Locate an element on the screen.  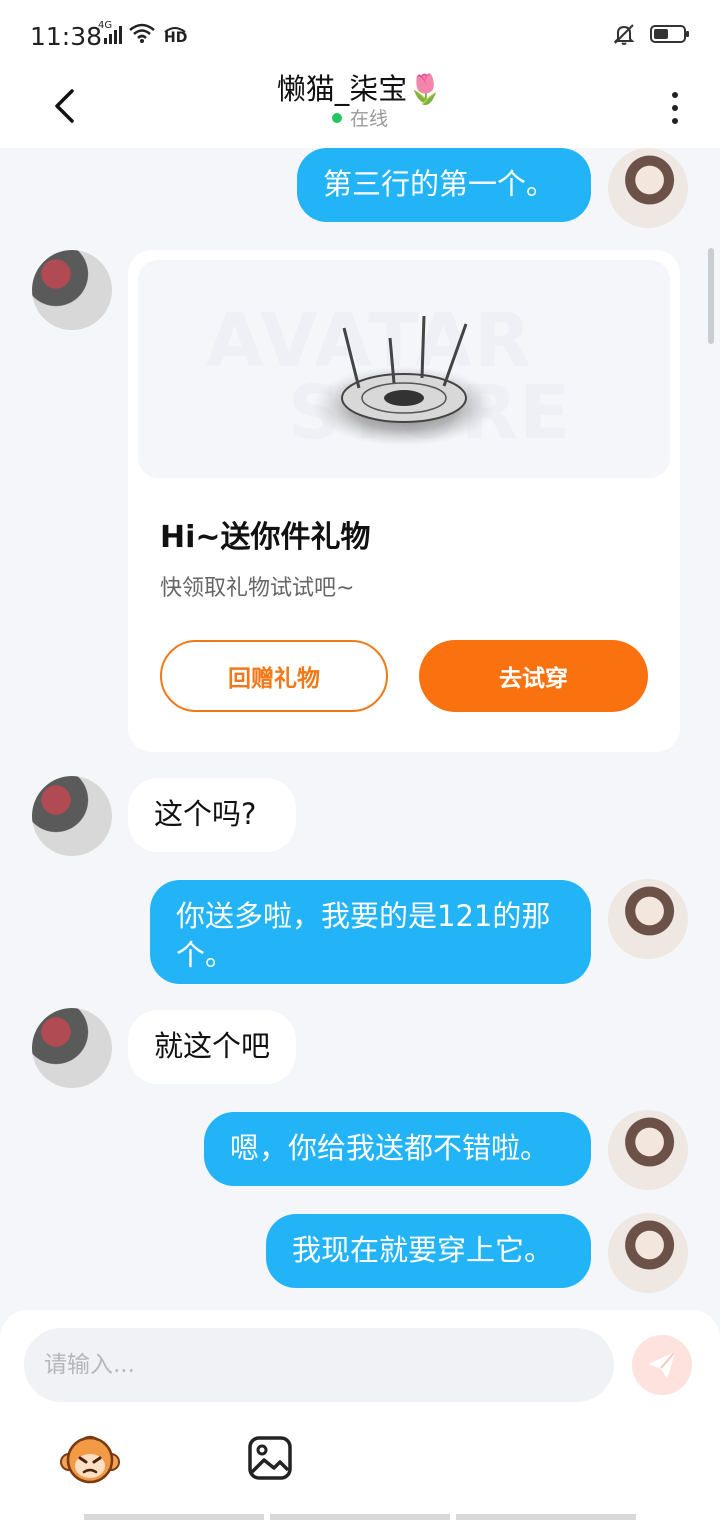
online-status: 在线 is located at coordinates (360, 119).